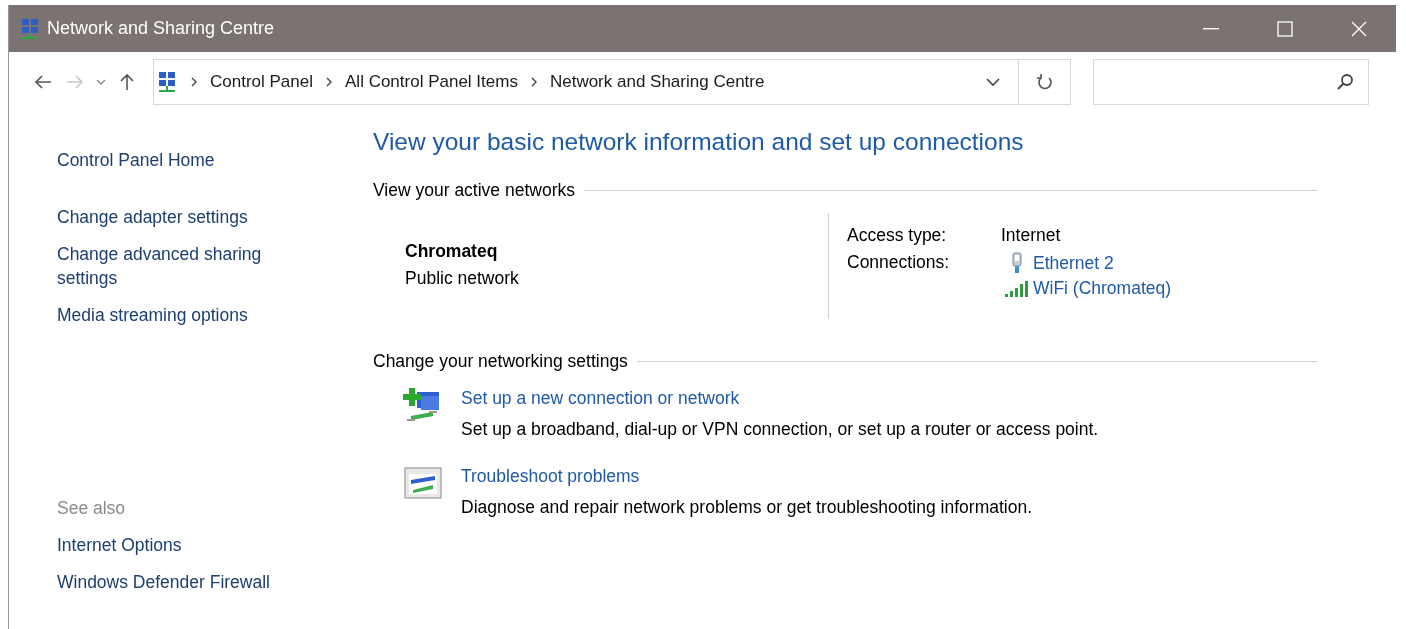  What do you see at coordinates (452, 251) in the screenshot?
I see `network-name: Chromateq` at bounding box center [452, 251].